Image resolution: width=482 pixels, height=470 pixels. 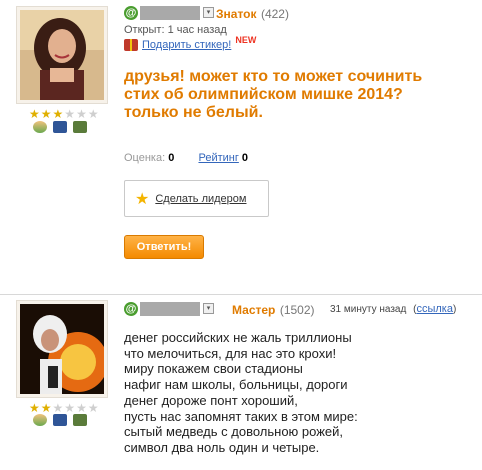 I want to click on rank-title: Знаток, so click(x=236, y=14).